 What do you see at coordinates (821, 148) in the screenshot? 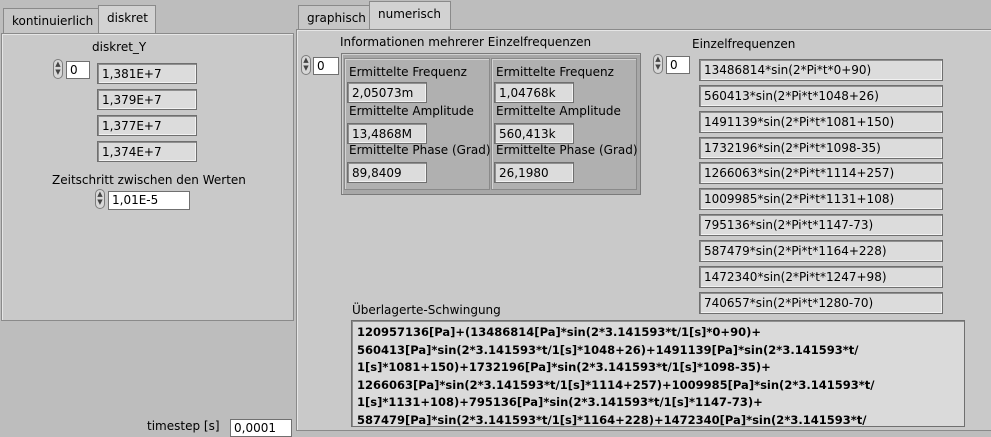
I see `einzel-item-3: 1732196*sin(2*Pi*t*1098-35)` at bounding box center [821, 148].